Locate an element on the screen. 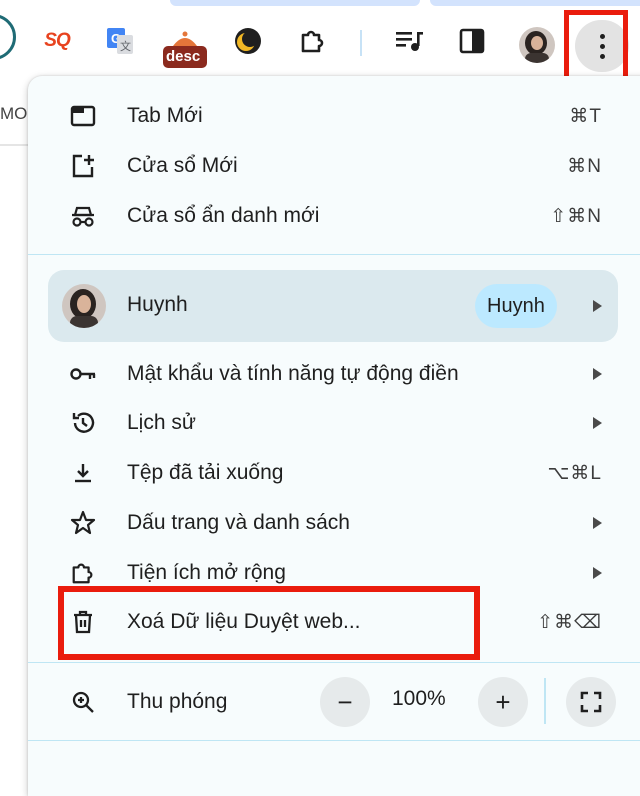  media-controls-icon is located at coordinates (410, 41).